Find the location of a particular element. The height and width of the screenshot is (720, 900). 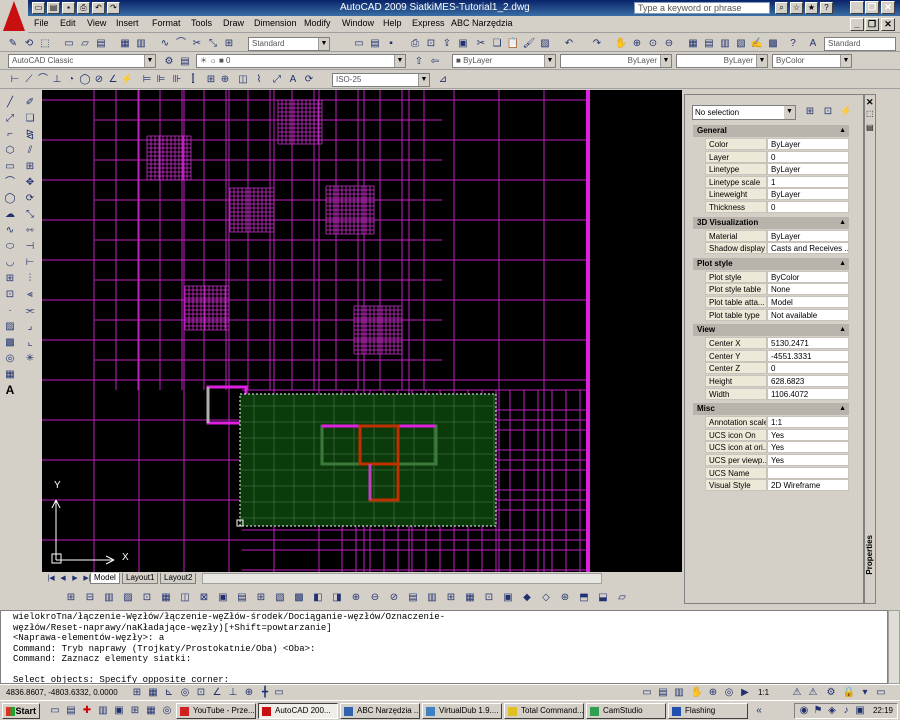

minimize-button: _ is located at coordinates (857, 7).